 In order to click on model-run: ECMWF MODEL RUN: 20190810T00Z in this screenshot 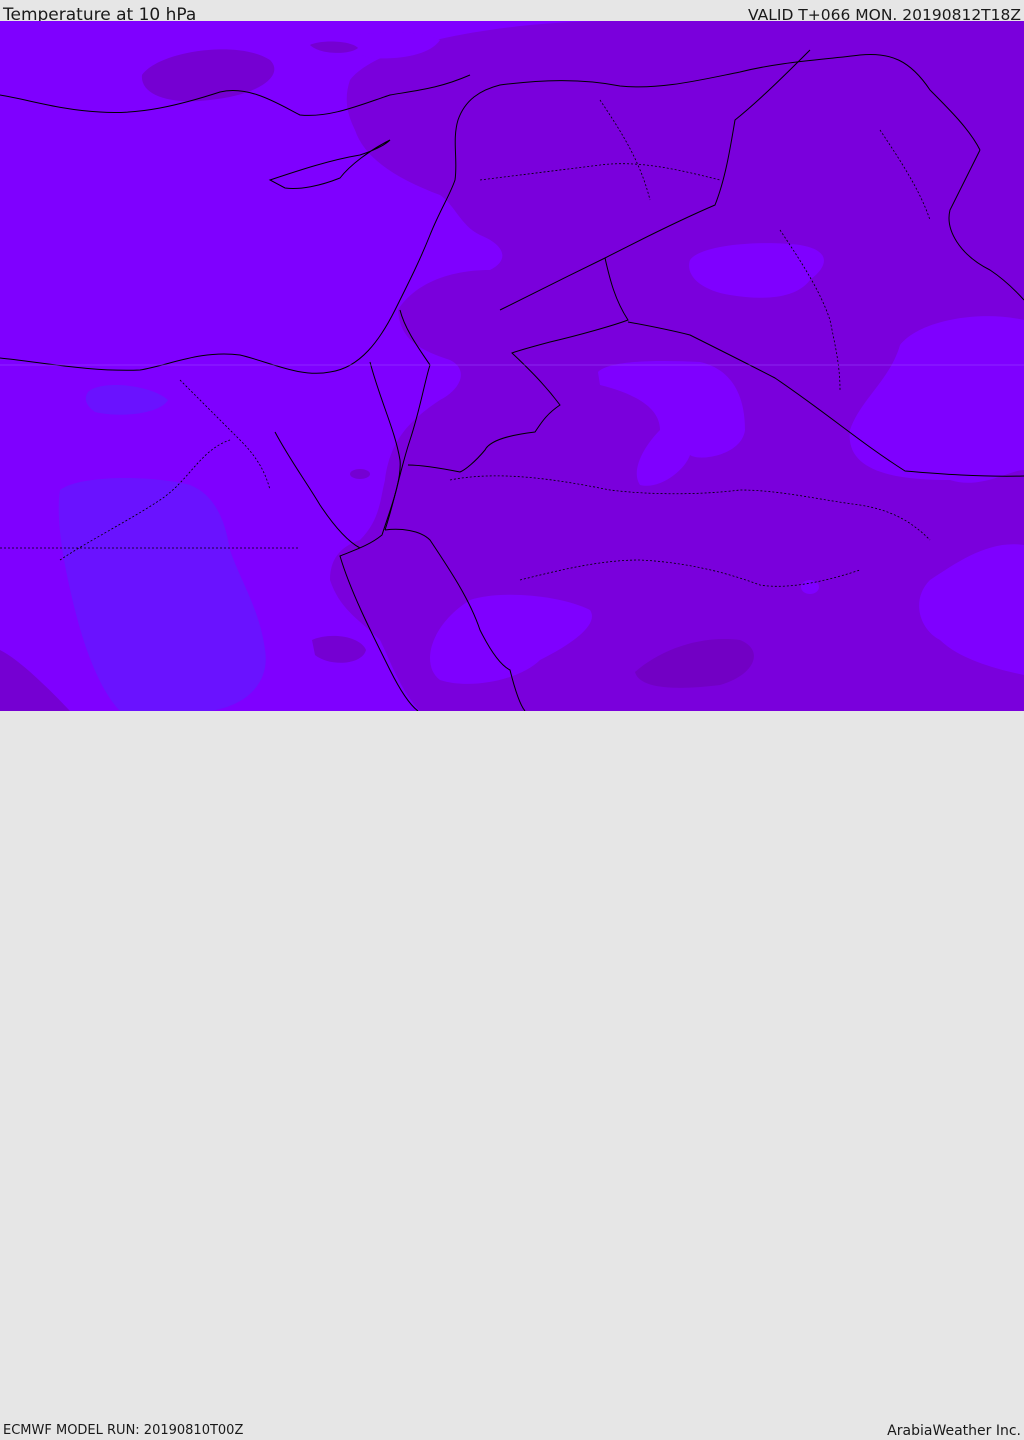, I will do `click(123, 1430)`.